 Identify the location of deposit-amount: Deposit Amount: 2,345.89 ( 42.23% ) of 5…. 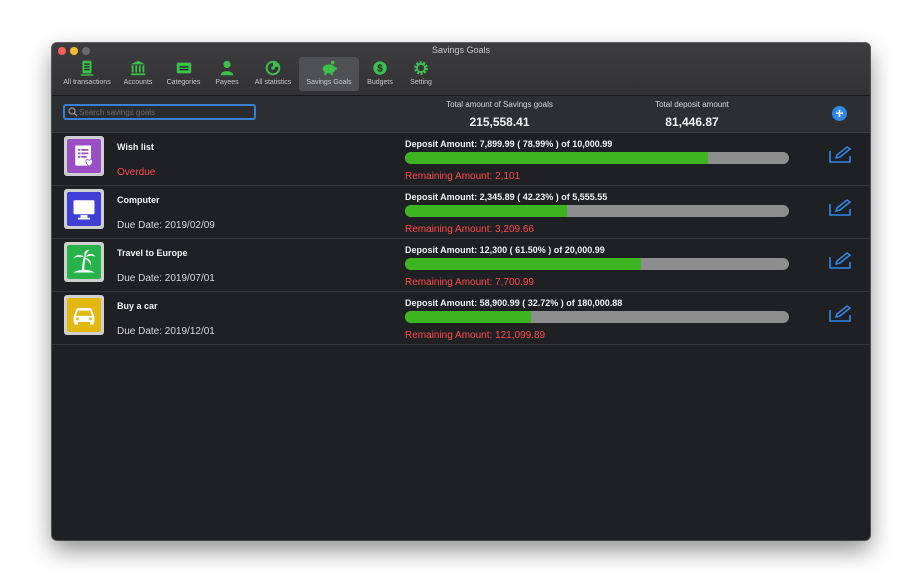
(506, 197).